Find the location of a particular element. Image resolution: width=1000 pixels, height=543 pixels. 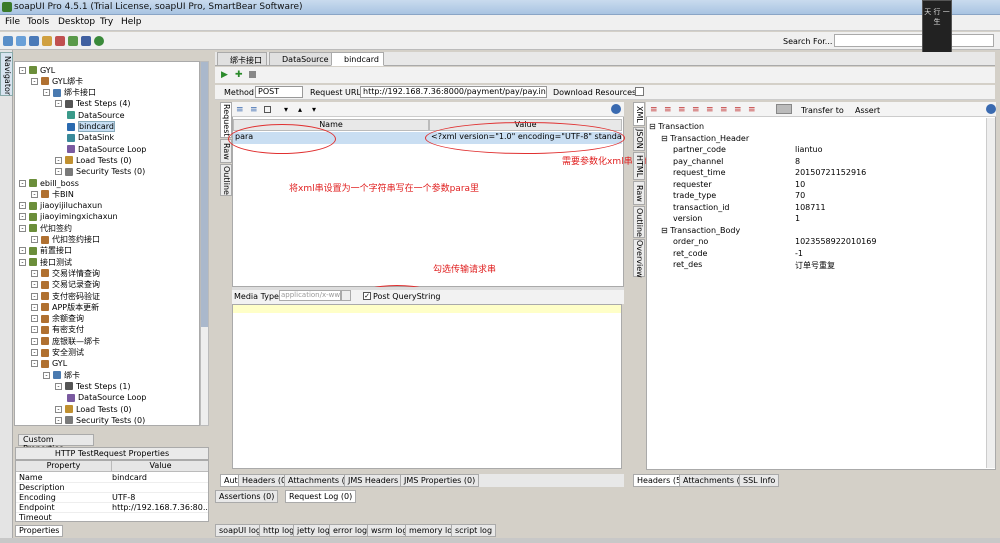

format2-icon: ≡ is located at coordinates (668, 110).